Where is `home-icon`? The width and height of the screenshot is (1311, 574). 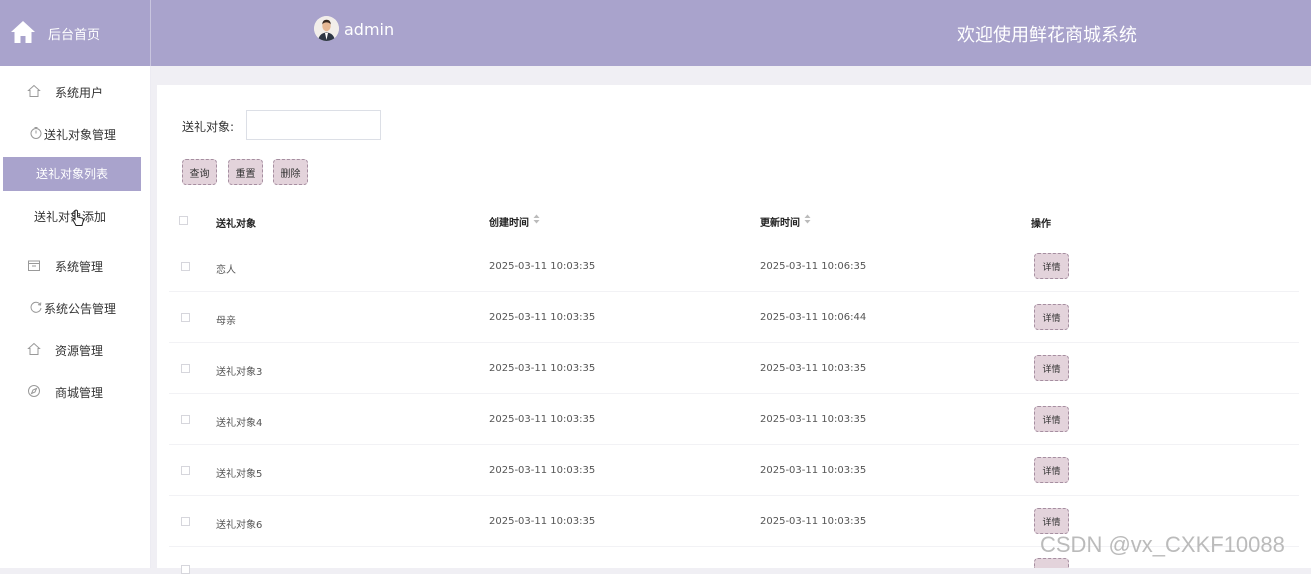
home-icon is located at coordinates (23, 32).